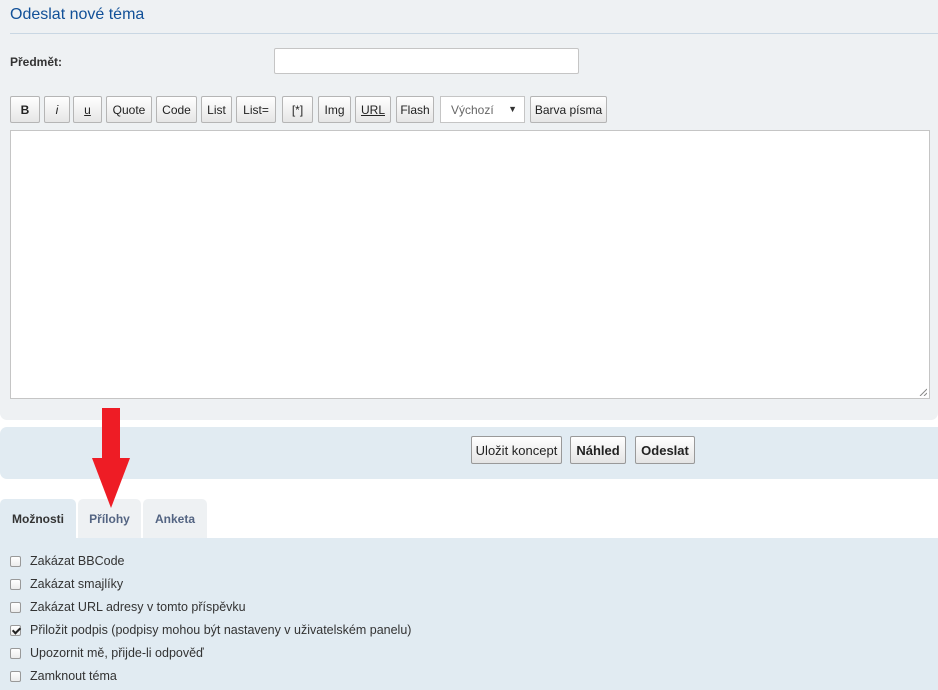 Image resolution: width=938 pixels, height=690 pixels. I want to click on code-button: Code, so click(176, 109).